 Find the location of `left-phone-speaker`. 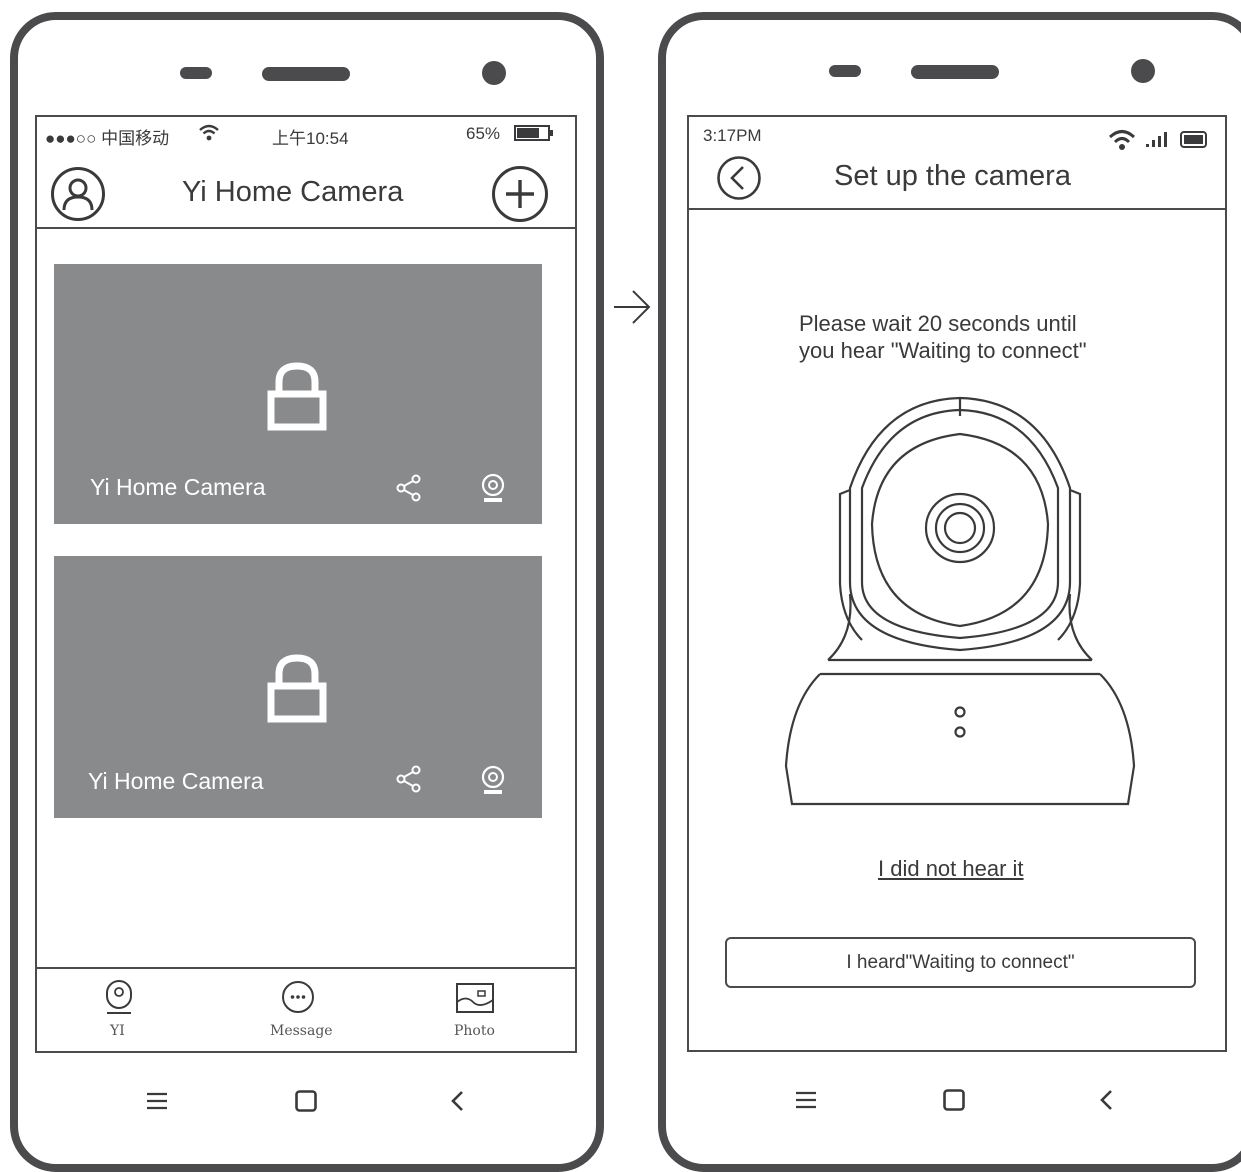

left-phone-speaker is located at coordinates (306, 74).